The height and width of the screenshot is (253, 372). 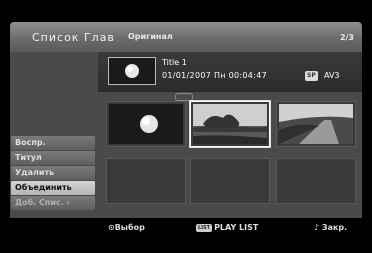 What do you see at coordinates (311, 76) in the screenshot?
I see `quality-badge: SP` at bounding box center [311, 76].